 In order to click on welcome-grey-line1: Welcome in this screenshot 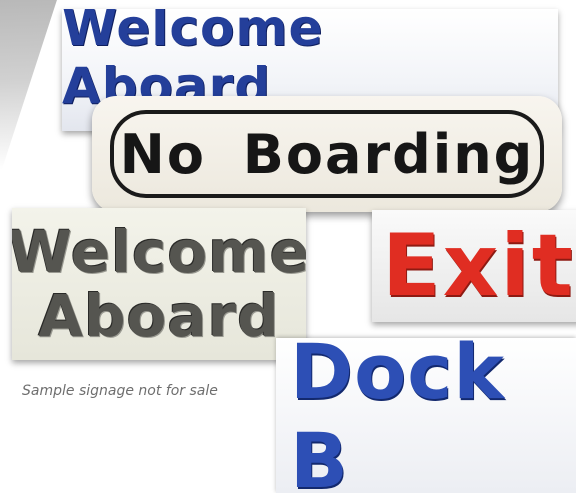, I will do `click(159, 252)`.